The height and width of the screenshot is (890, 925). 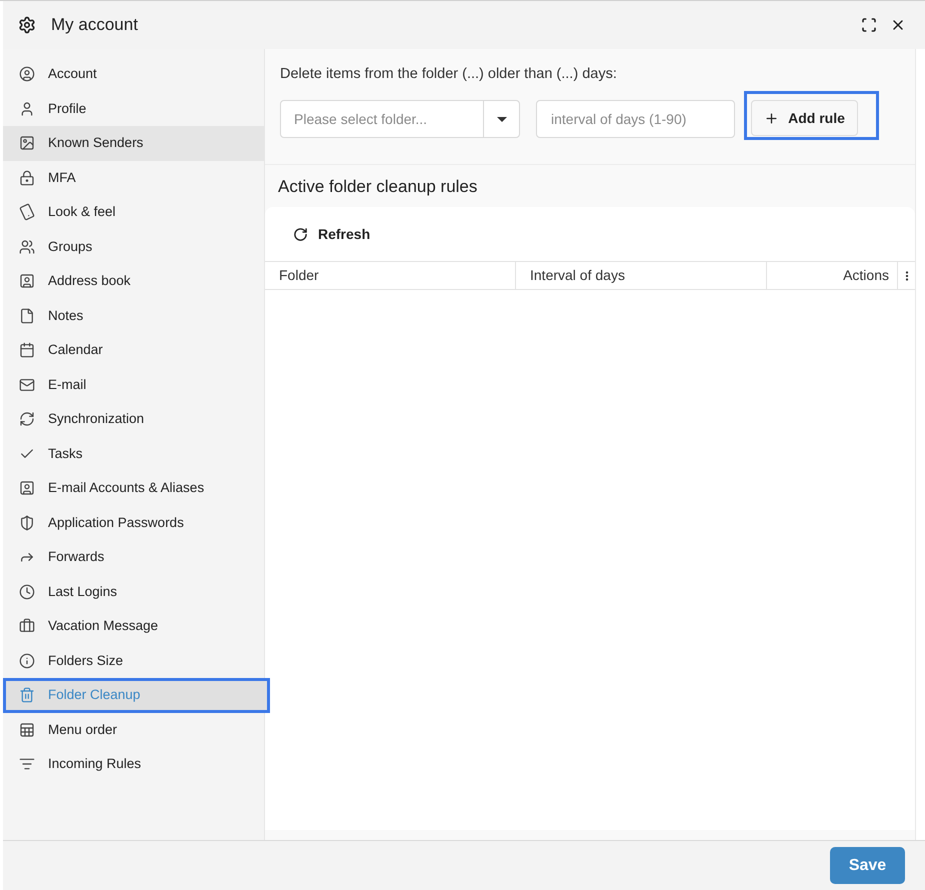 What do you see at coordinates (27, 246) in the screenshot?
I see `users-icon` at bounding box center [27, 246].